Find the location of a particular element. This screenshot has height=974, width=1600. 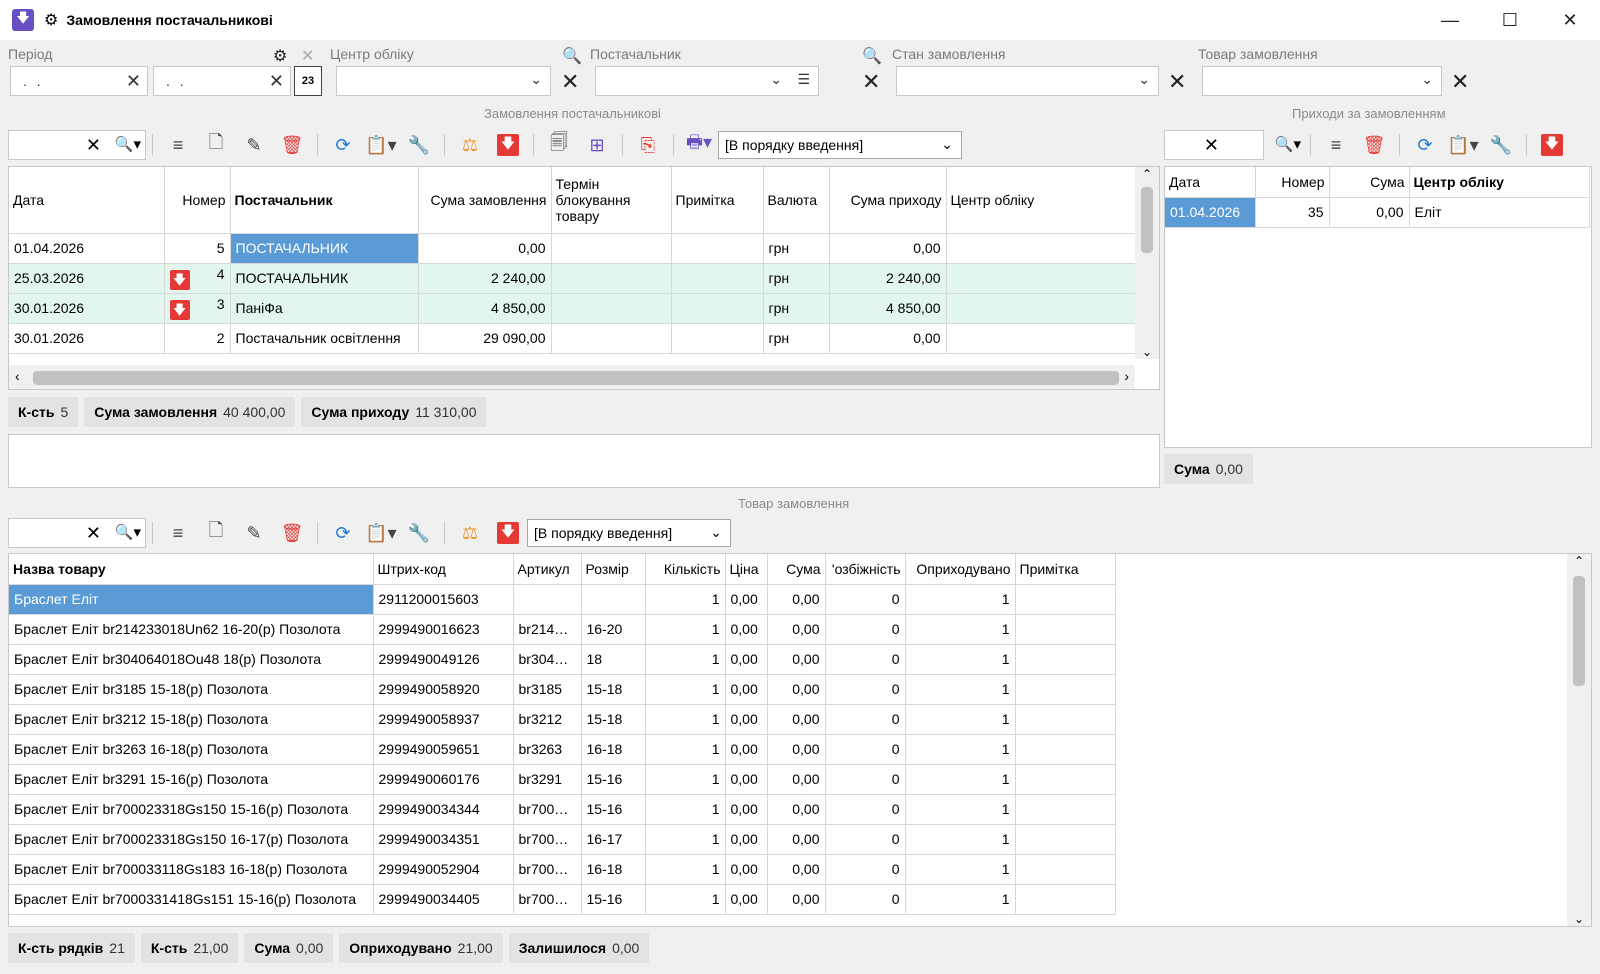

col-order-sum: Сума замовлення is located at coordinates (485, 200).